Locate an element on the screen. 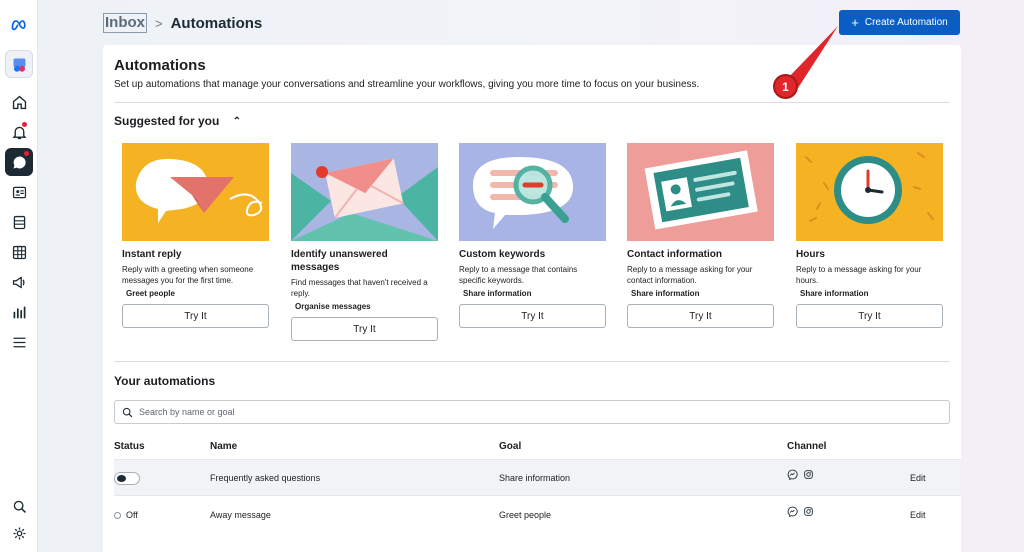  contacts-card-icon is located at coordinates (19, 192).